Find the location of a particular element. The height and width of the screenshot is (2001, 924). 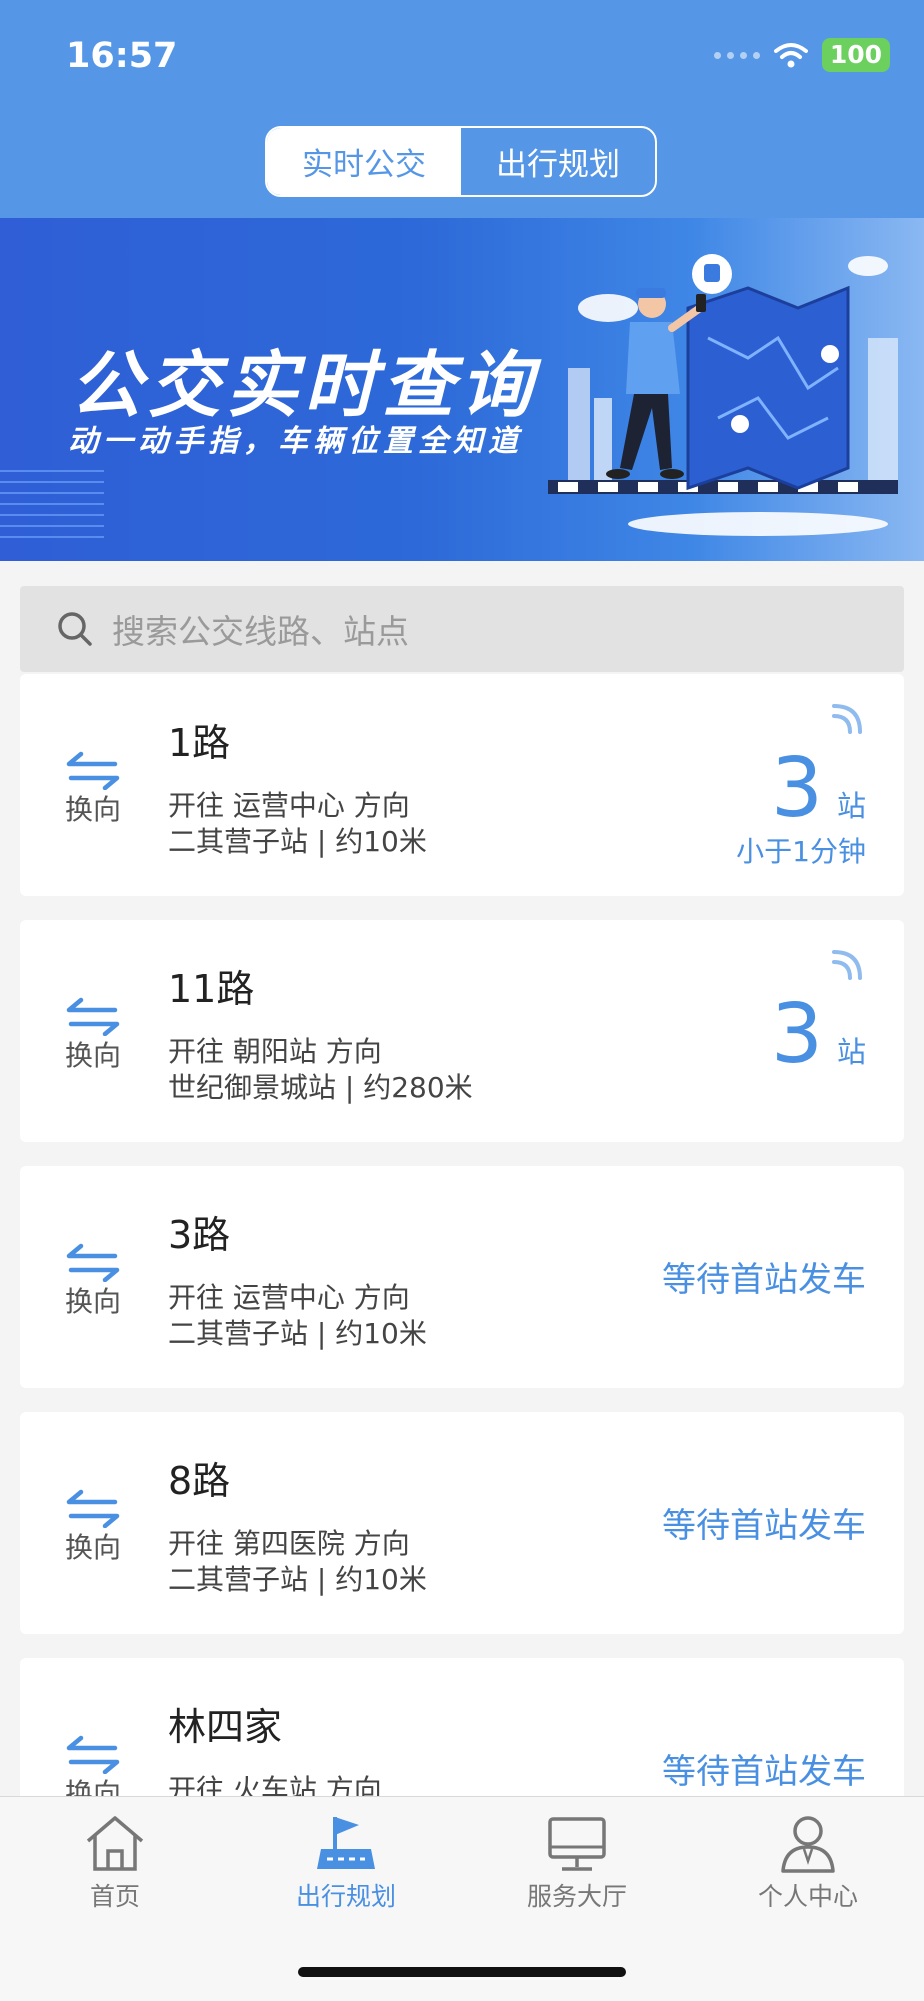

tab-home: 首页 is located at coordinates (115, 1863).